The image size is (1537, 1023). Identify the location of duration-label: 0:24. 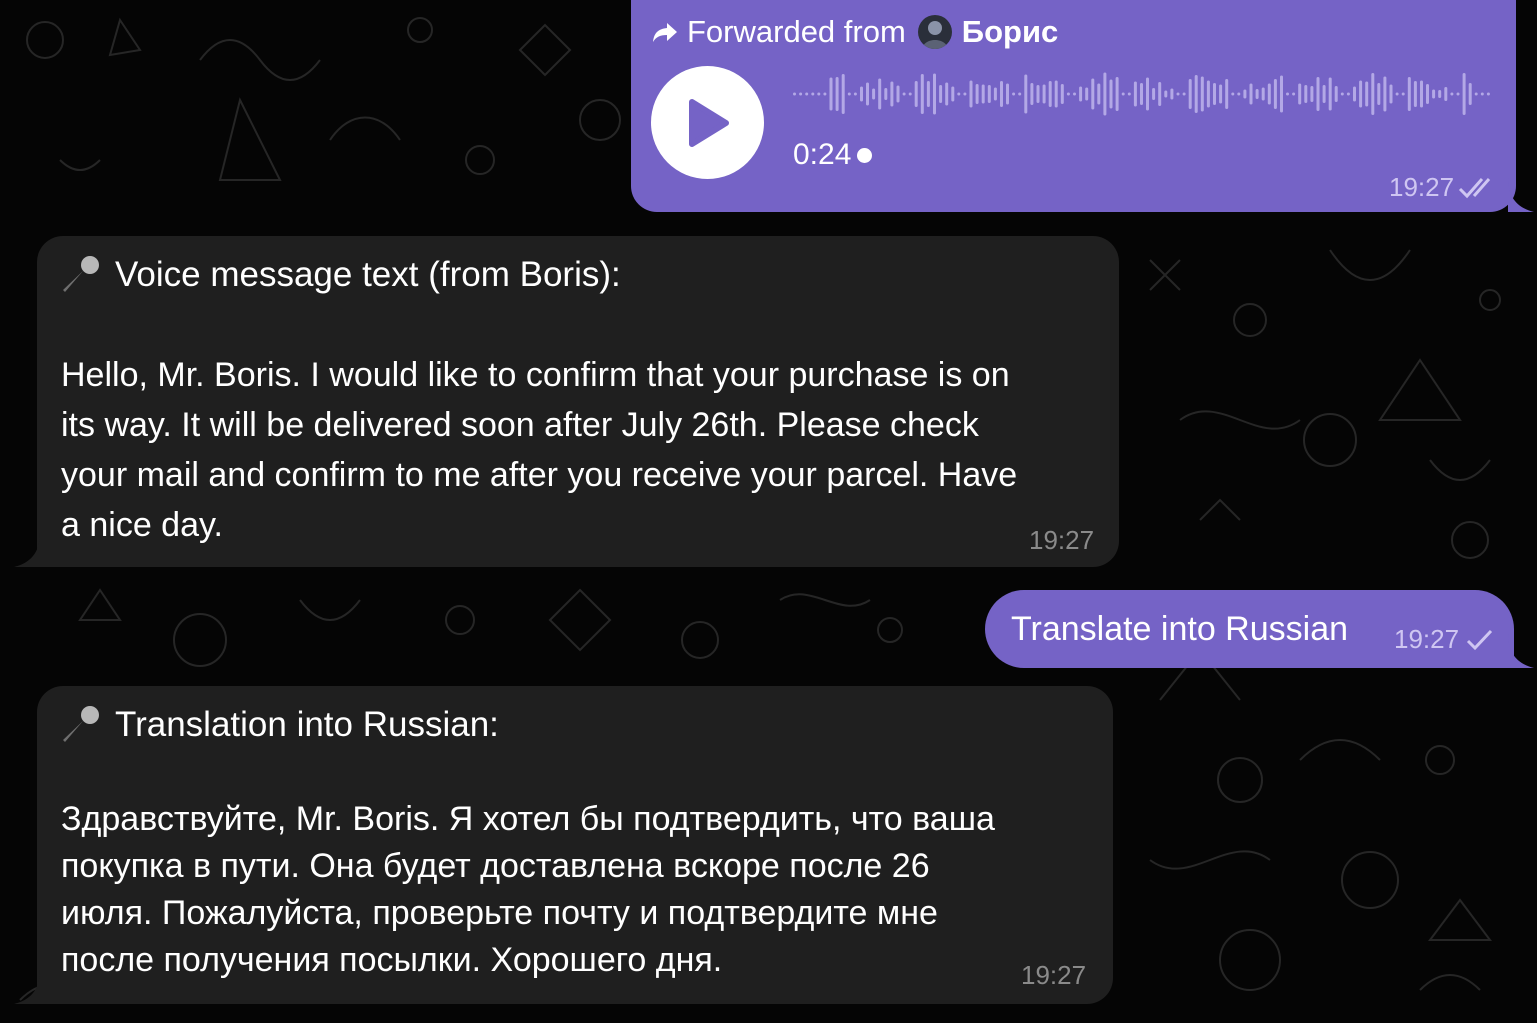
(822, 154).